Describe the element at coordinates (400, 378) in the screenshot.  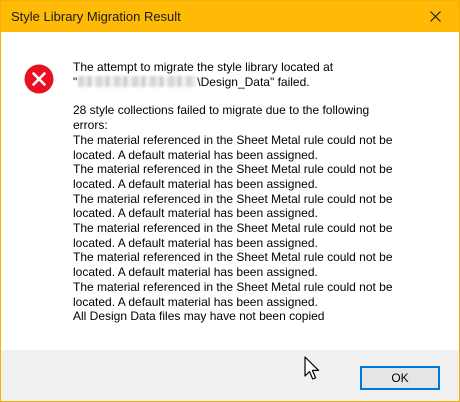
I see `ok-button: OK` at that location.